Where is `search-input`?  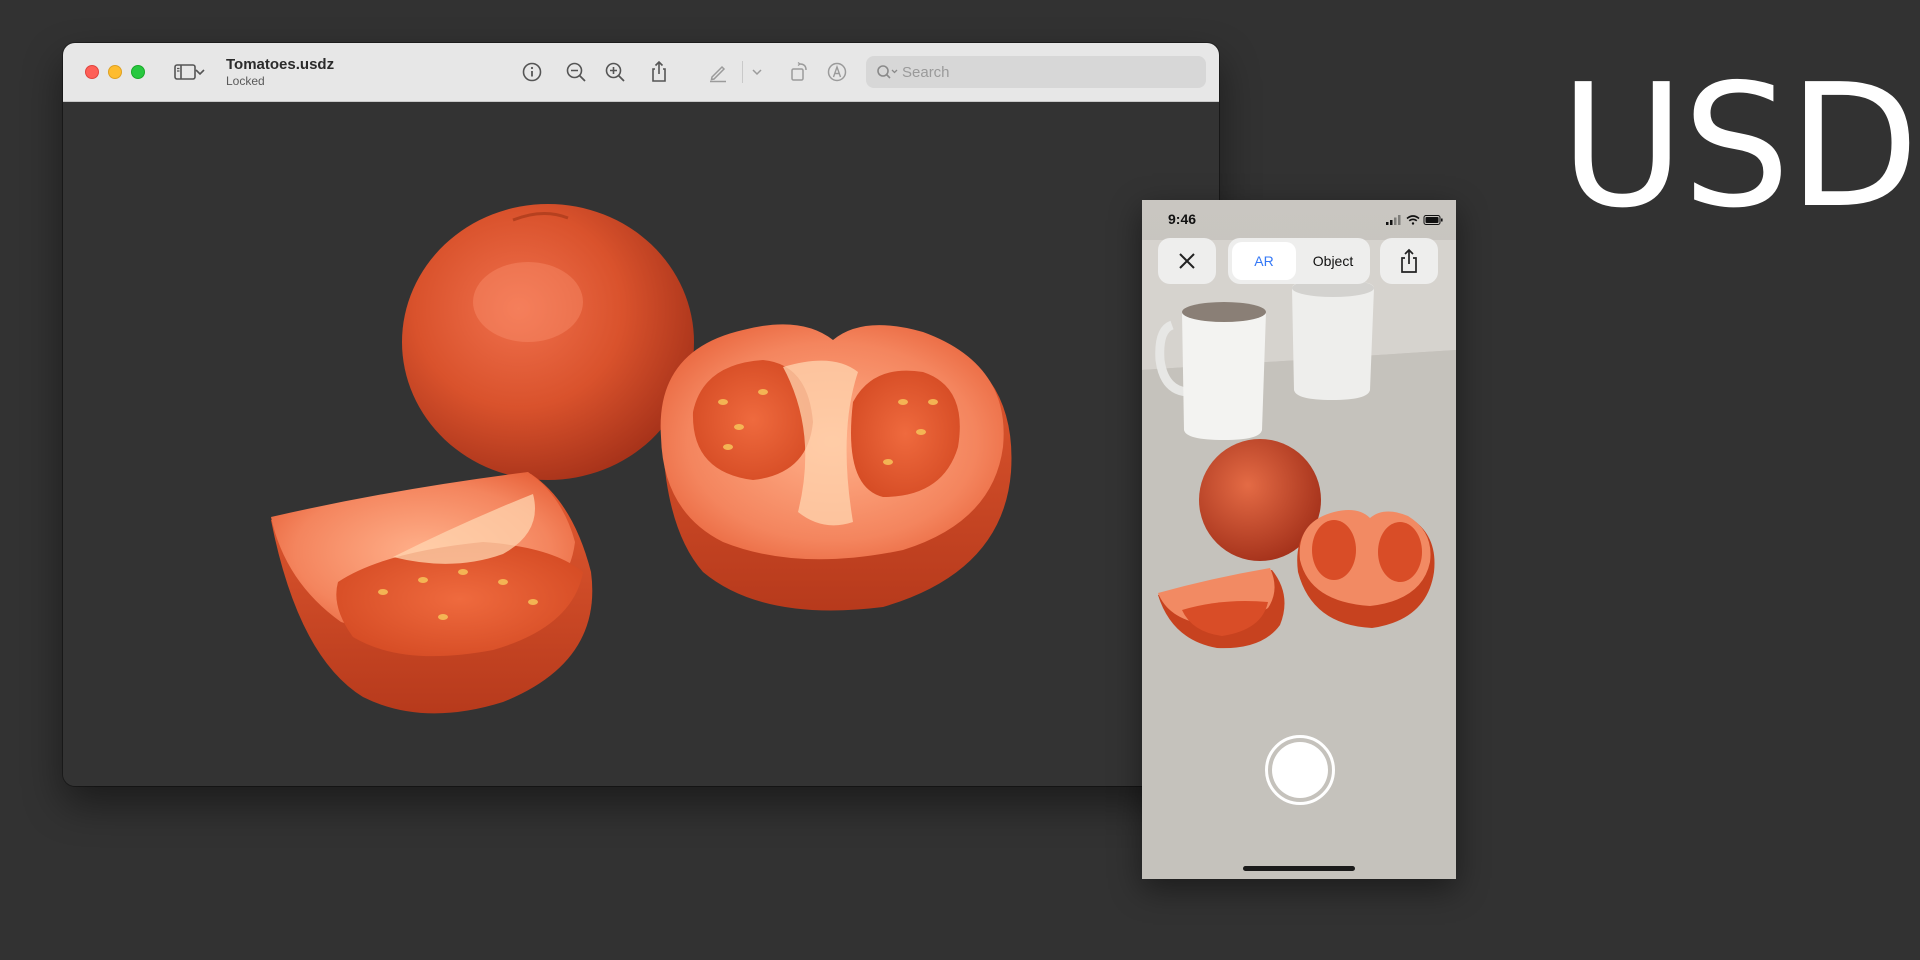
search-input is located at coordinates (1047, 72).